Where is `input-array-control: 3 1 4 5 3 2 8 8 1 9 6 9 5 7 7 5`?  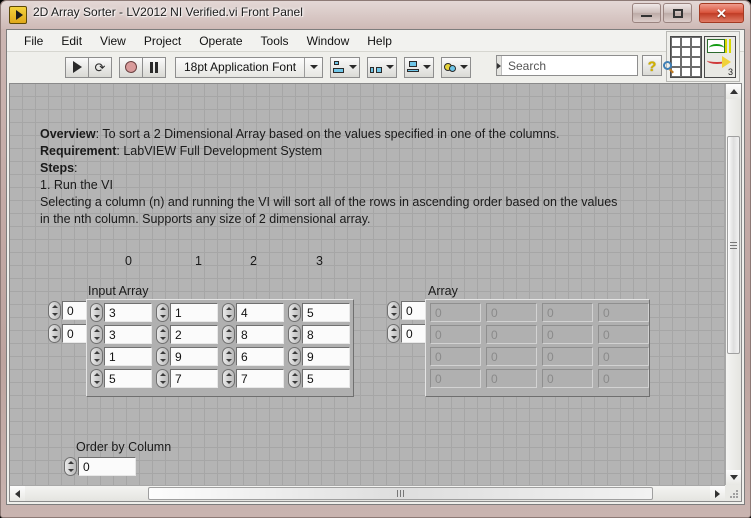 input-array-control: 3 1 4 5 3 2 8 8 1 9 6 9 5 7 7 5 is located at coordinates (220, 348).